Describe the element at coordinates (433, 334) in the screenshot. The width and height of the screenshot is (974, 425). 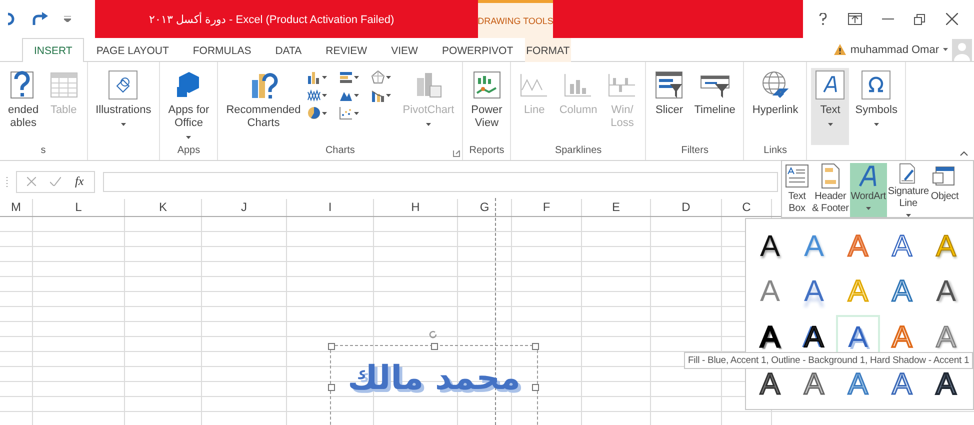
I see `rotate-handle-icon` at that location.